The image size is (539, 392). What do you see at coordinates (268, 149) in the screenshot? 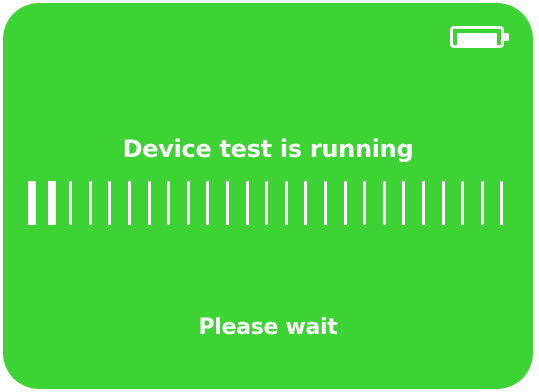
I see `status-title: Device test is running` at bounding box center [268, 149].